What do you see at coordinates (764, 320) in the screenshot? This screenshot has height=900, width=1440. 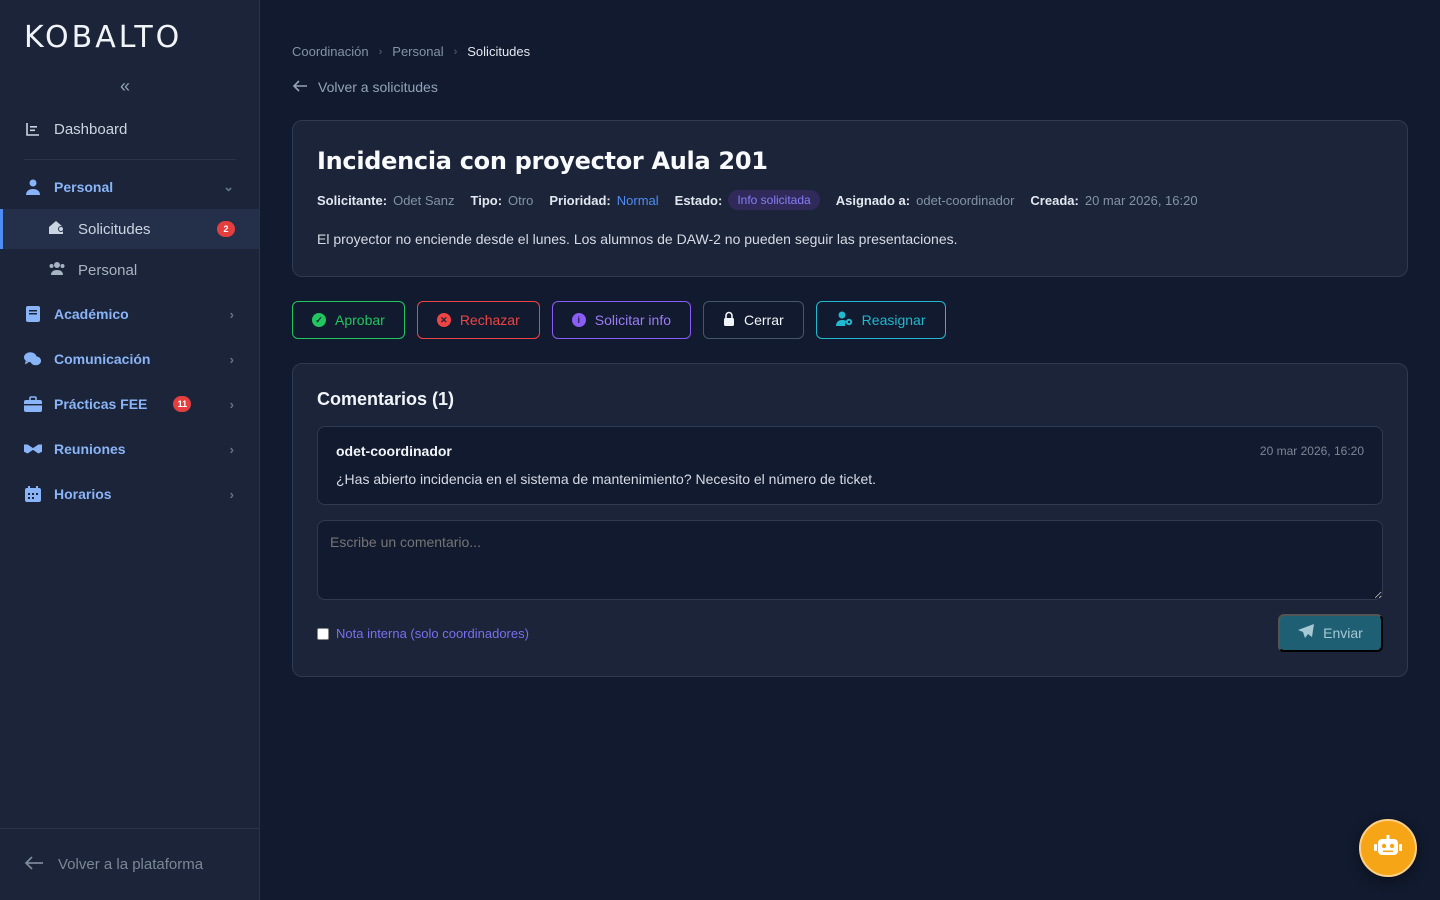 I see `button-label: Cerrar` at bounding box center [764, 320].